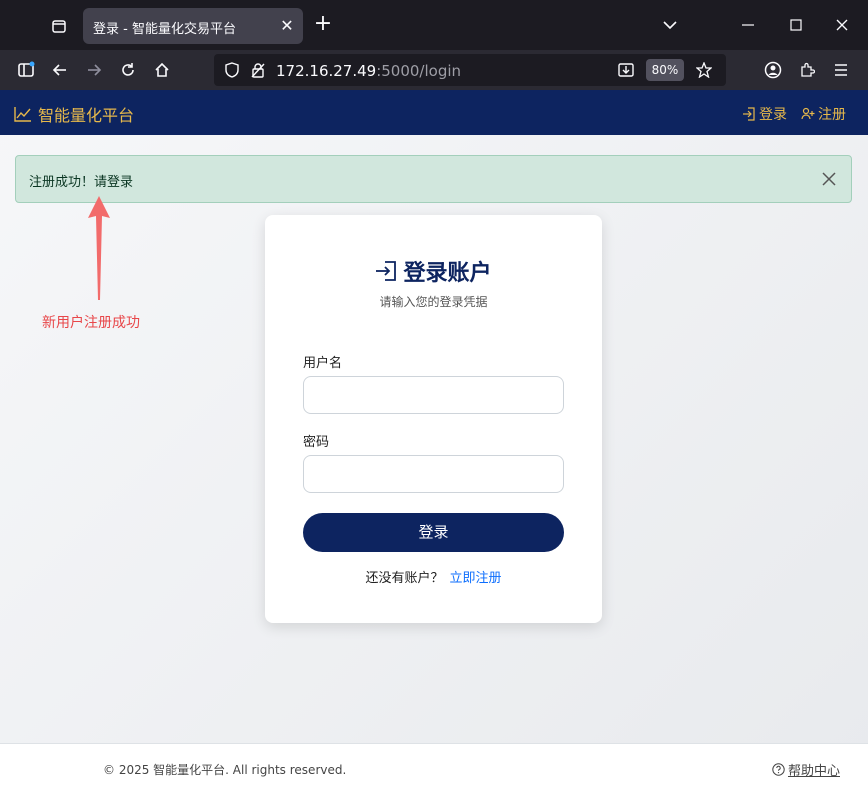 The image size is (868, 792). What do you see at coordinates (433, 395) in the screenshot?
I see `username-input` at bounding box center [433, 395].